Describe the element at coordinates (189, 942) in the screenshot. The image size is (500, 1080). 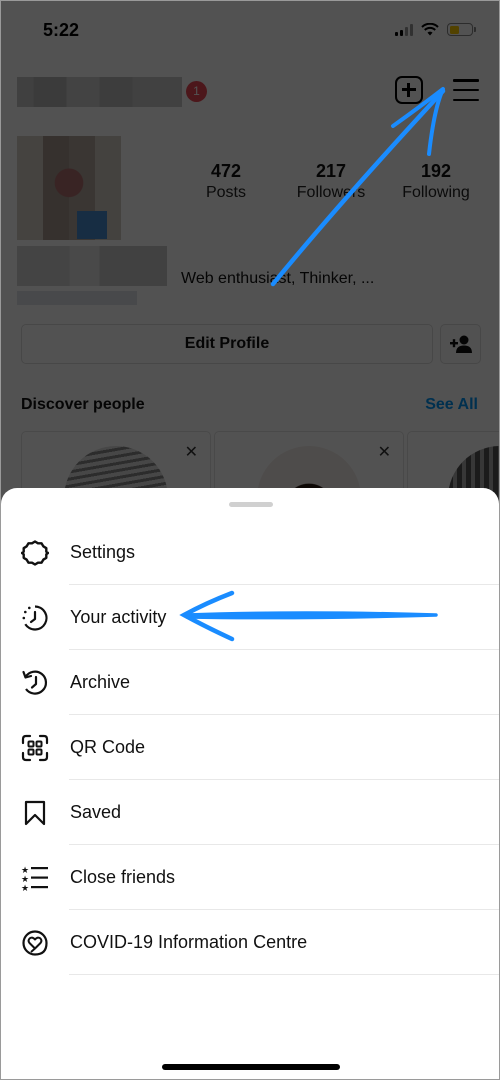
I see `menu-item-label: COVID-19 Information Centre` at that location.